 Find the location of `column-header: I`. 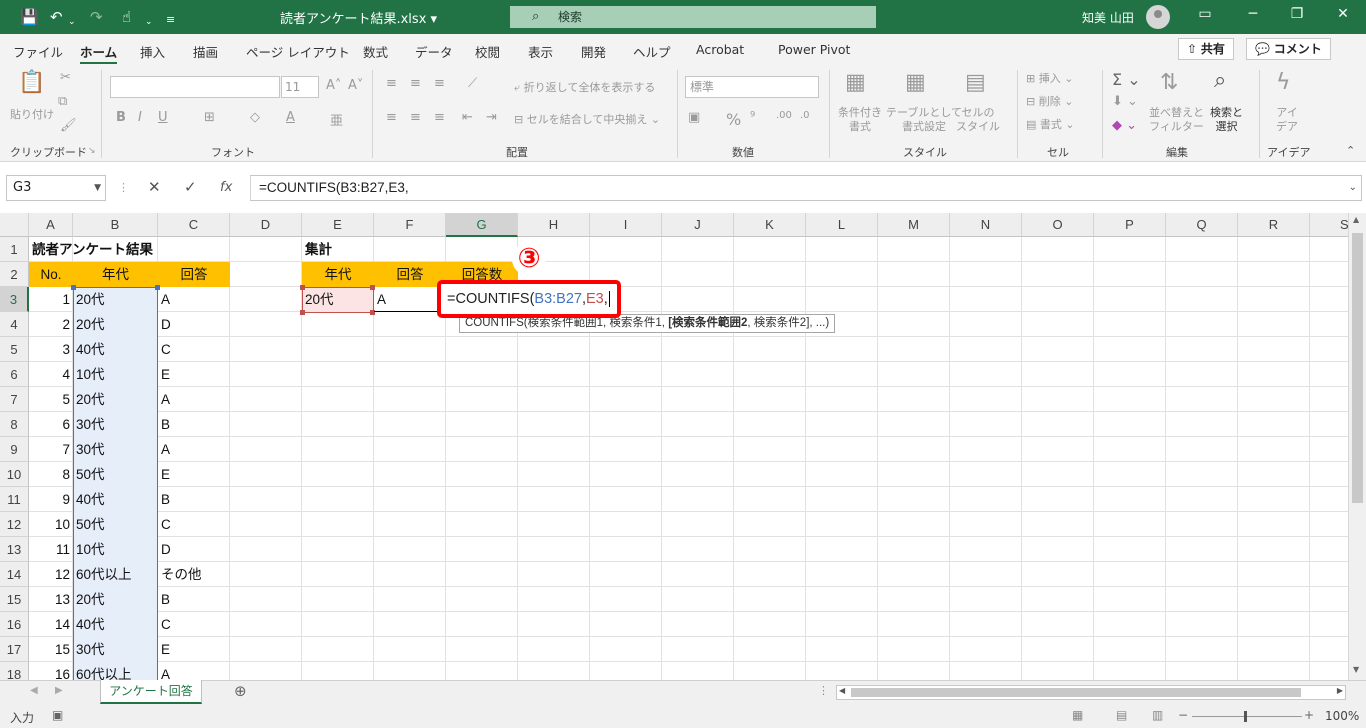

column-header: I is located at coordinates (626, 225).